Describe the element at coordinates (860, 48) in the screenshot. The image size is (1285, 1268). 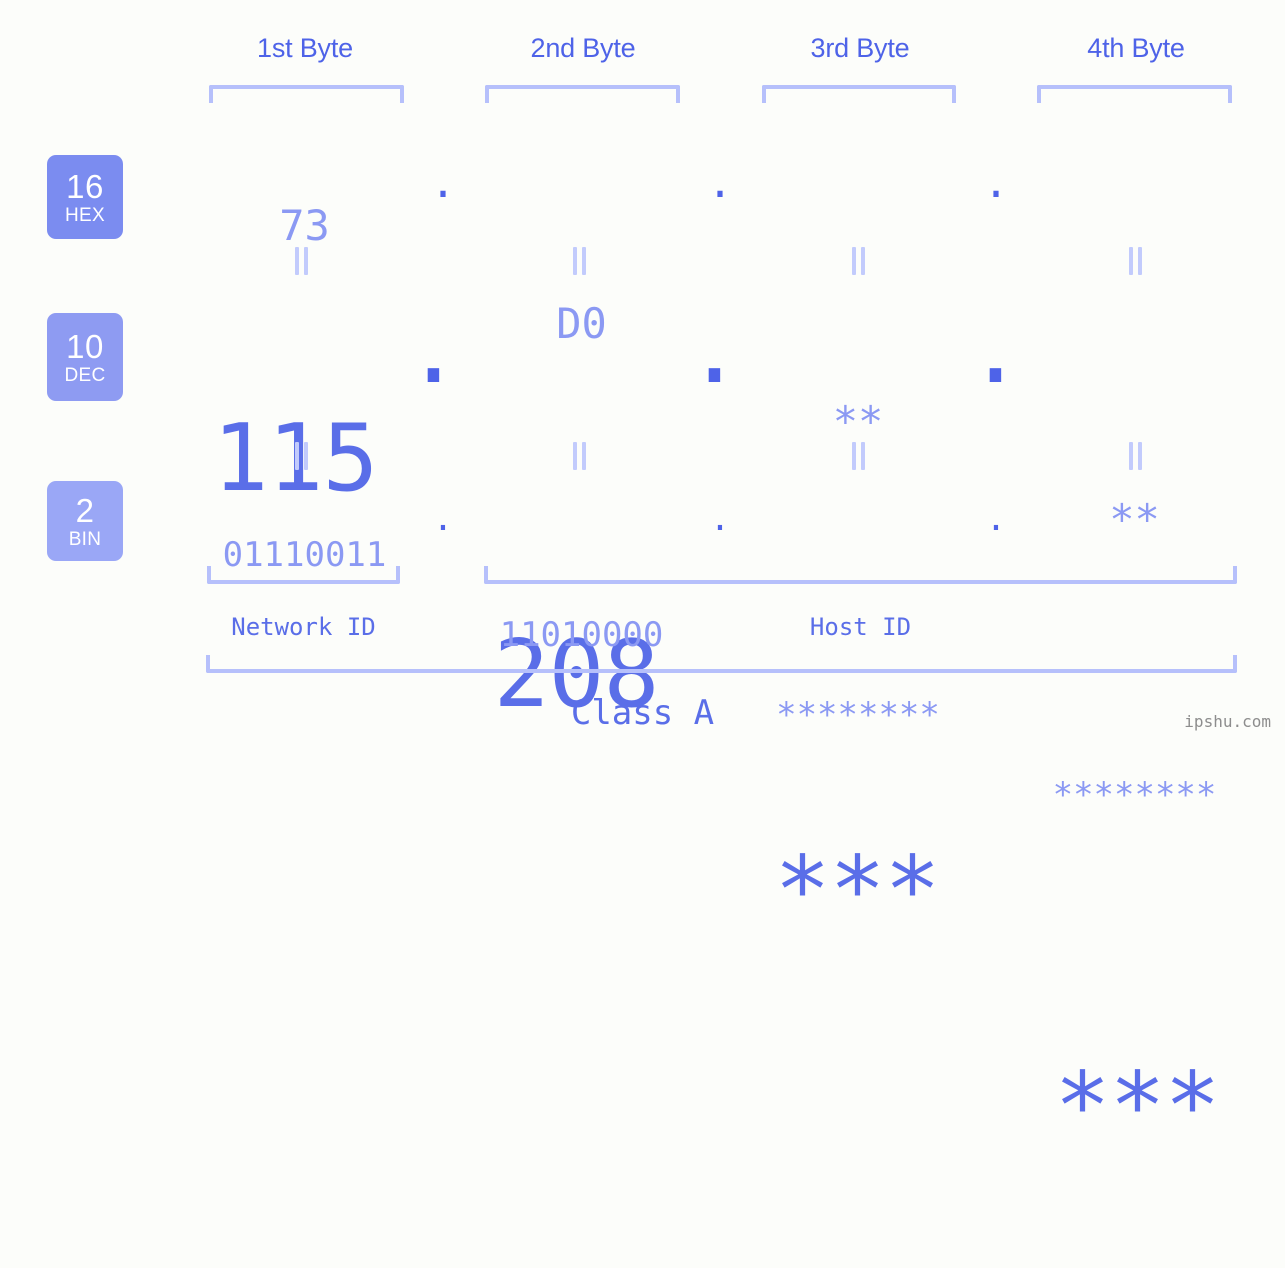
I see `byte-header-3: 3rd Byte` at that location.